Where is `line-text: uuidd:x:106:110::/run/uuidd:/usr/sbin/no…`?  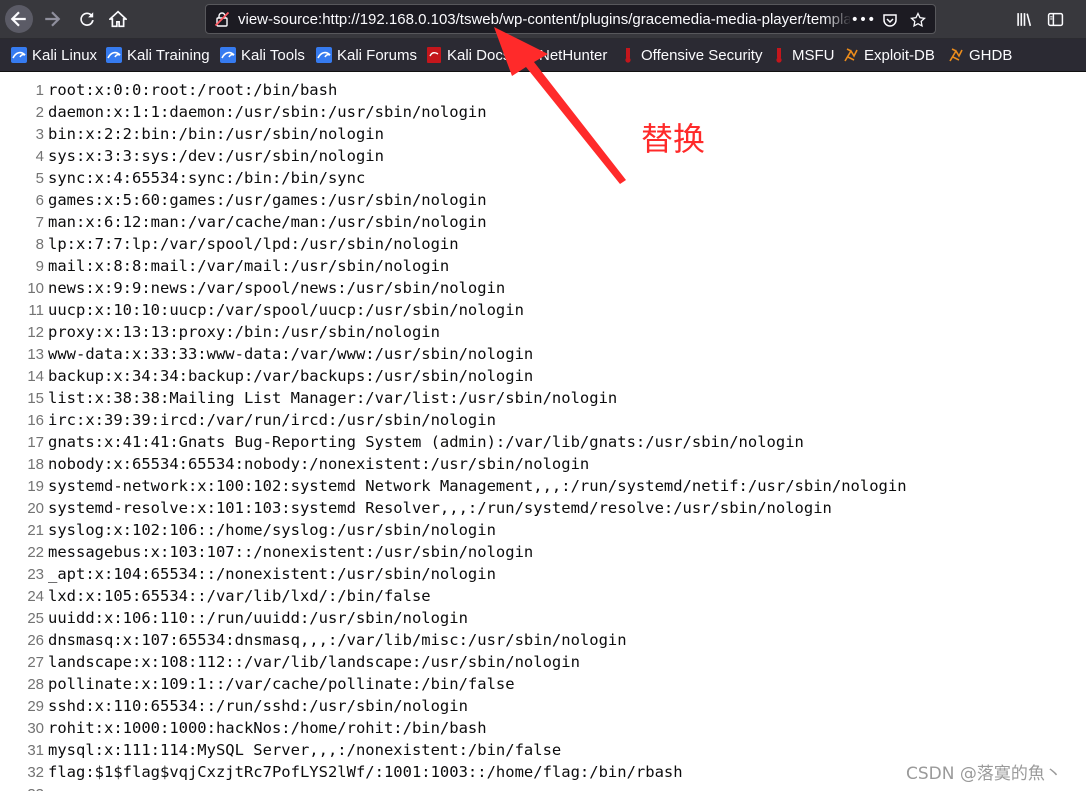 line-text: uuidd:x:106:110::/run/uuidd:/usr/sbin/no… is located at coordinates (258, 618).